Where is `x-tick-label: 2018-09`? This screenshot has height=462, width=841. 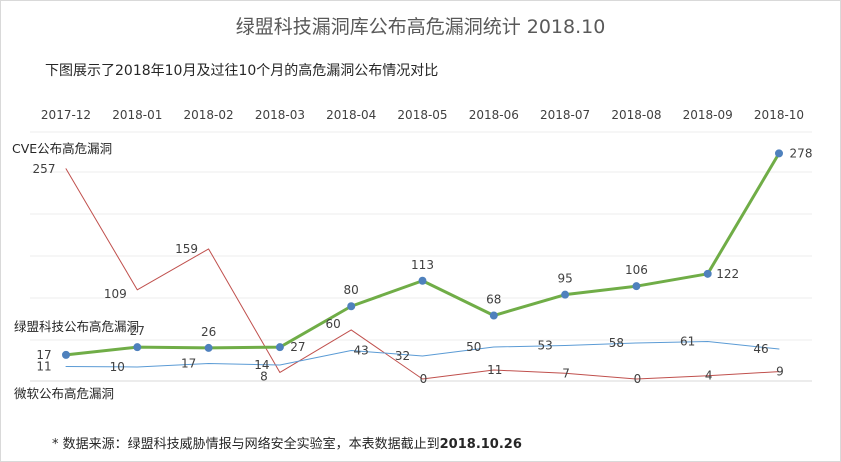 x-tick-label: 2018-09 is located at coordinates (708, 115).